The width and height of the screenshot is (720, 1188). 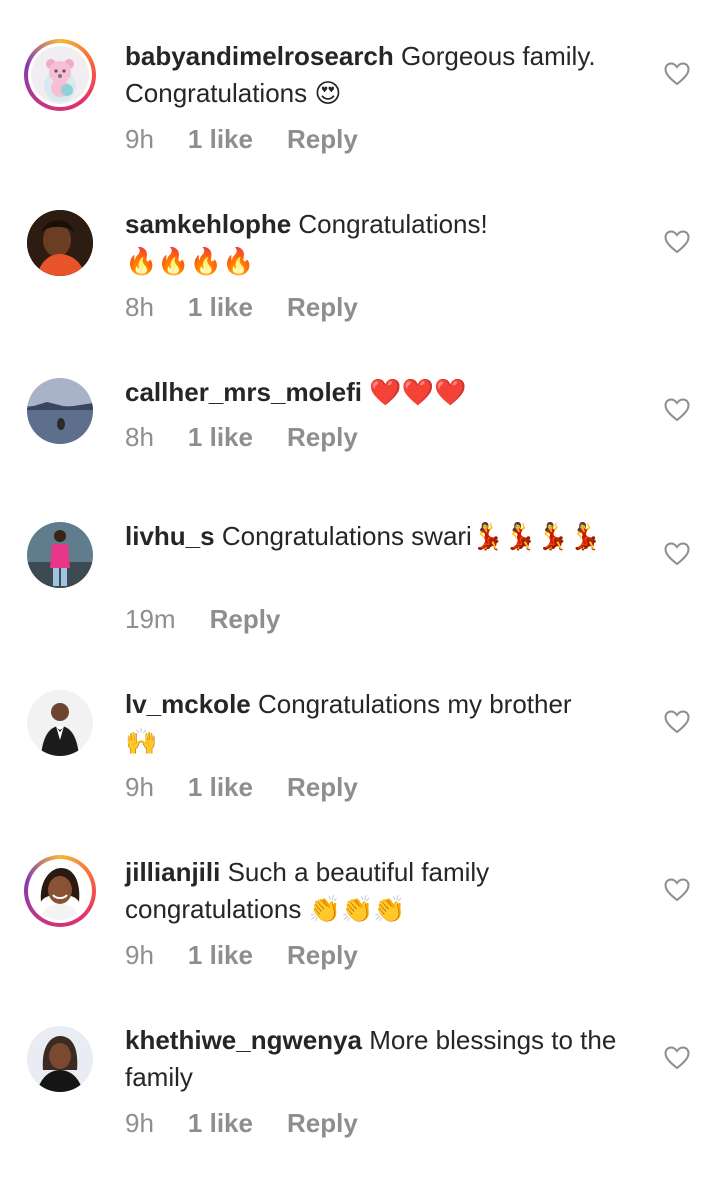 I want to click on comment-username: livhu_s, so click(x=170, y=536).